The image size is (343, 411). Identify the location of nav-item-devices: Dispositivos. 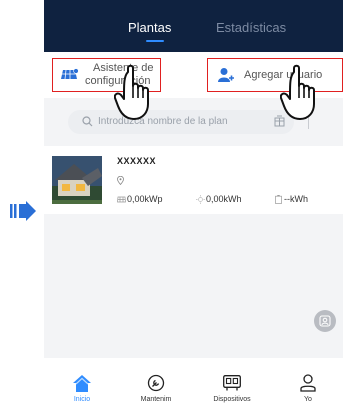
(232, 384).